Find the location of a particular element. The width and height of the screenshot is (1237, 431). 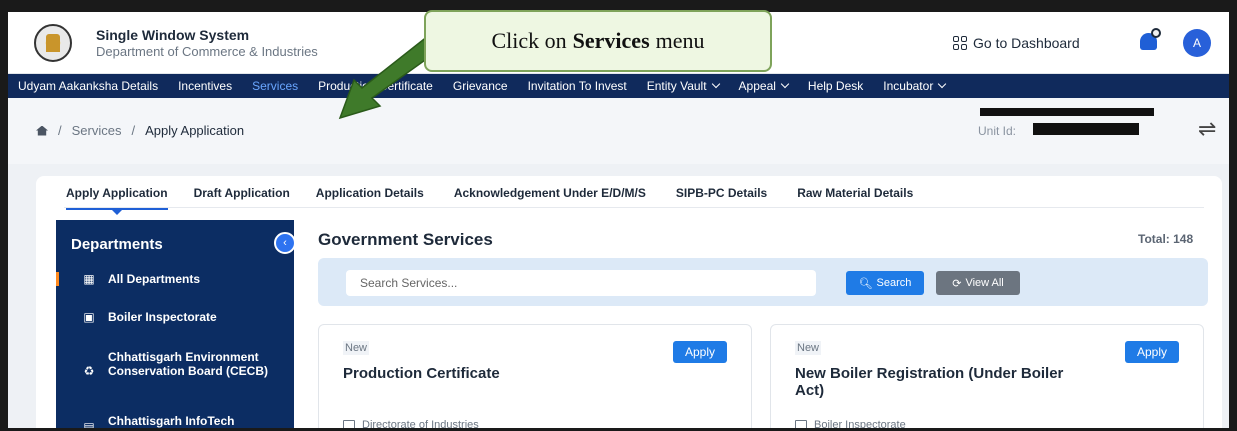

company-name-redacted is located at coordinates (1067, 112).